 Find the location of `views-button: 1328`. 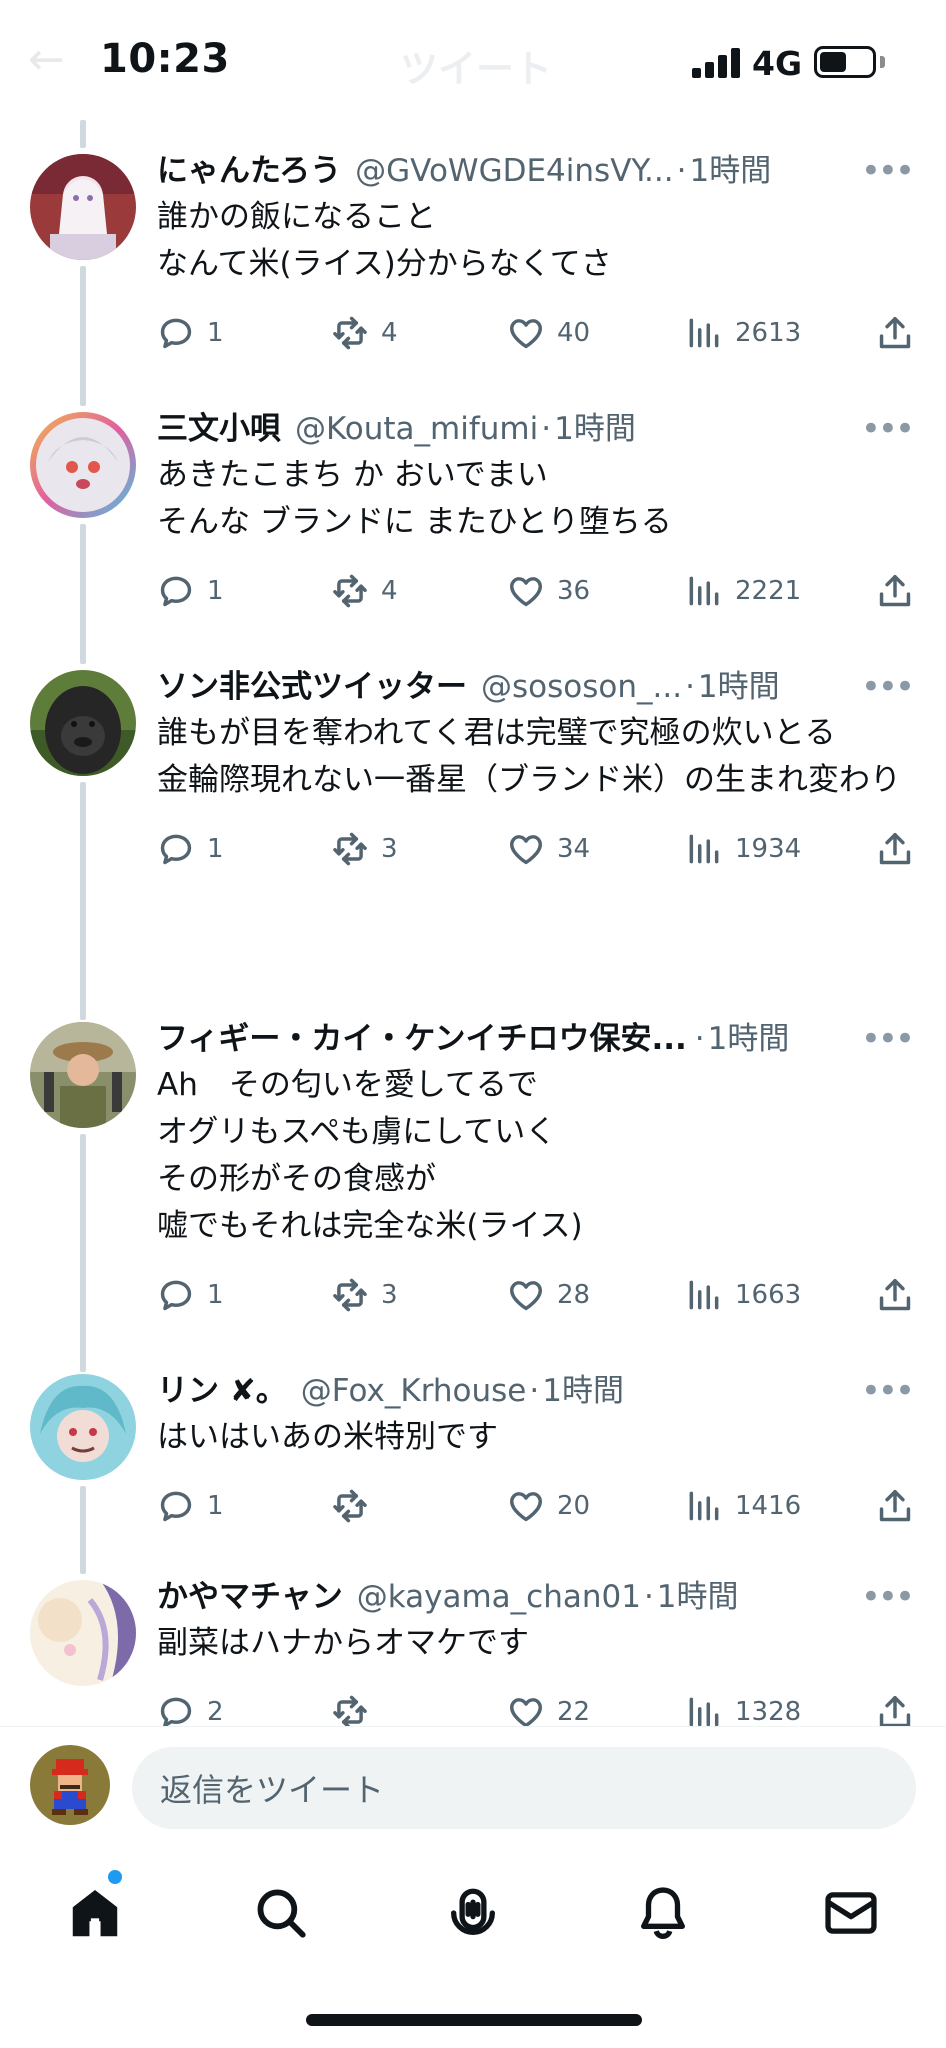

views-button: 1328 is located at coordinates (743, 1706).